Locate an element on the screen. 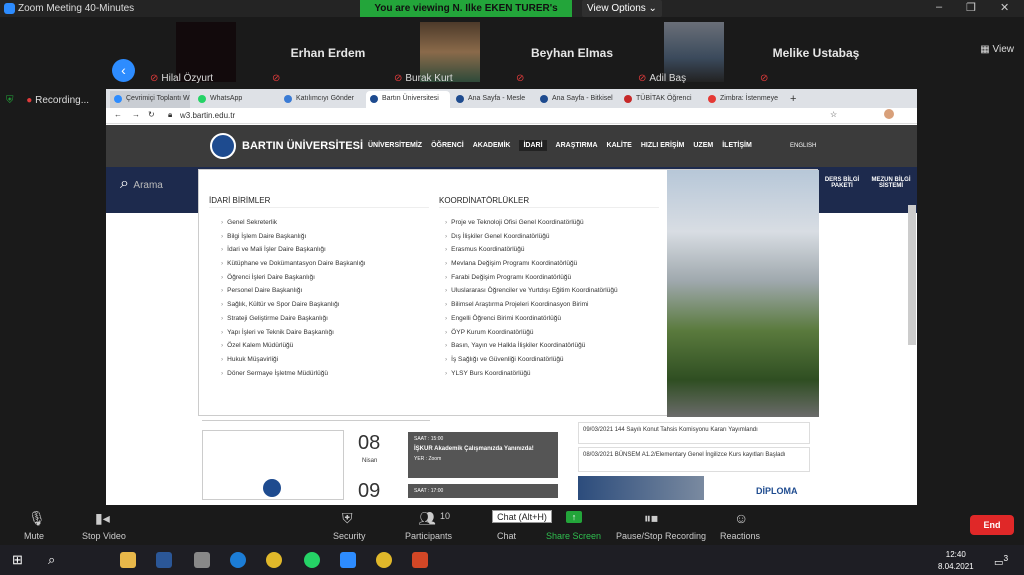 This screenshot has height=575, width=1024. close-button: ✕ is located at coordinates (1004, 7).